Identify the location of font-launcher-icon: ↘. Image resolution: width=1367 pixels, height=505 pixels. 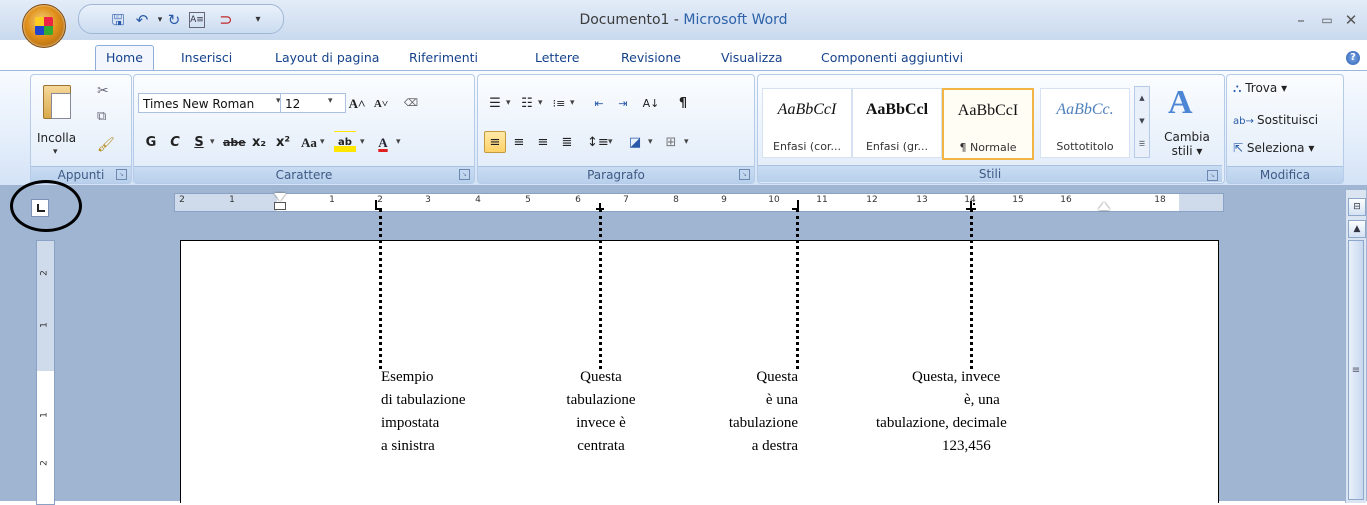
(464, 174).